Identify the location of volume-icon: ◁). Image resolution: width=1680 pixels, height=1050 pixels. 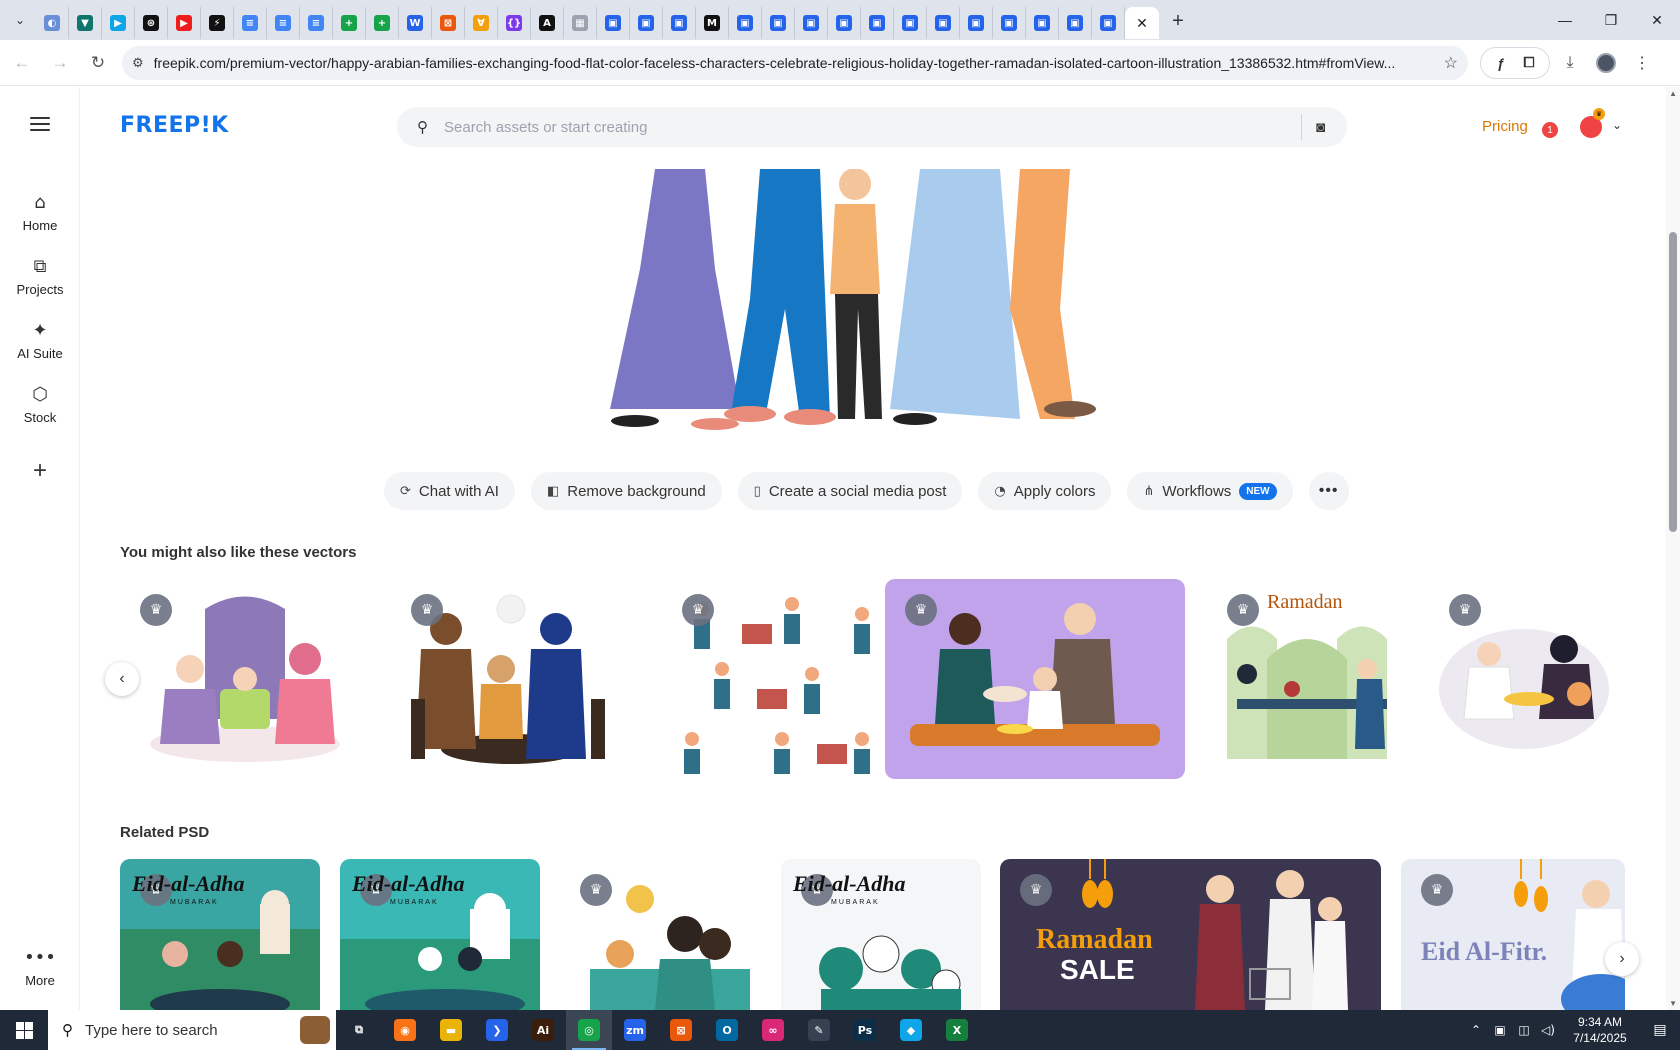
(1548, 1030).